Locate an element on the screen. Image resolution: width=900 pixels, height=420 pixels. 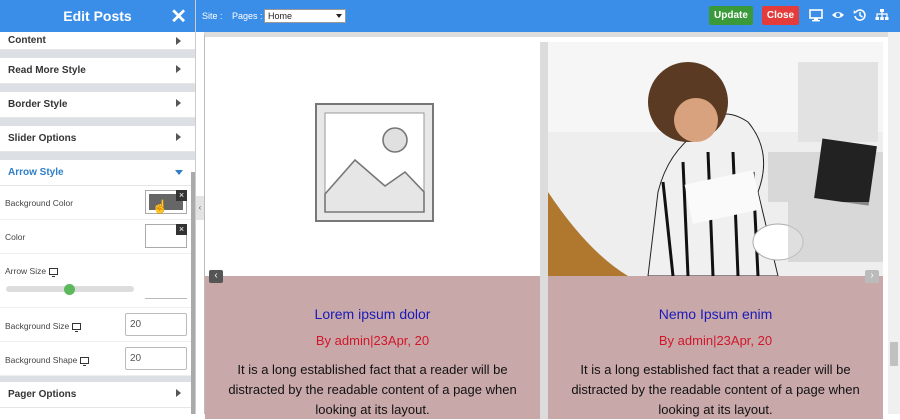
close-button: Close is located at coordinates (780, 15).